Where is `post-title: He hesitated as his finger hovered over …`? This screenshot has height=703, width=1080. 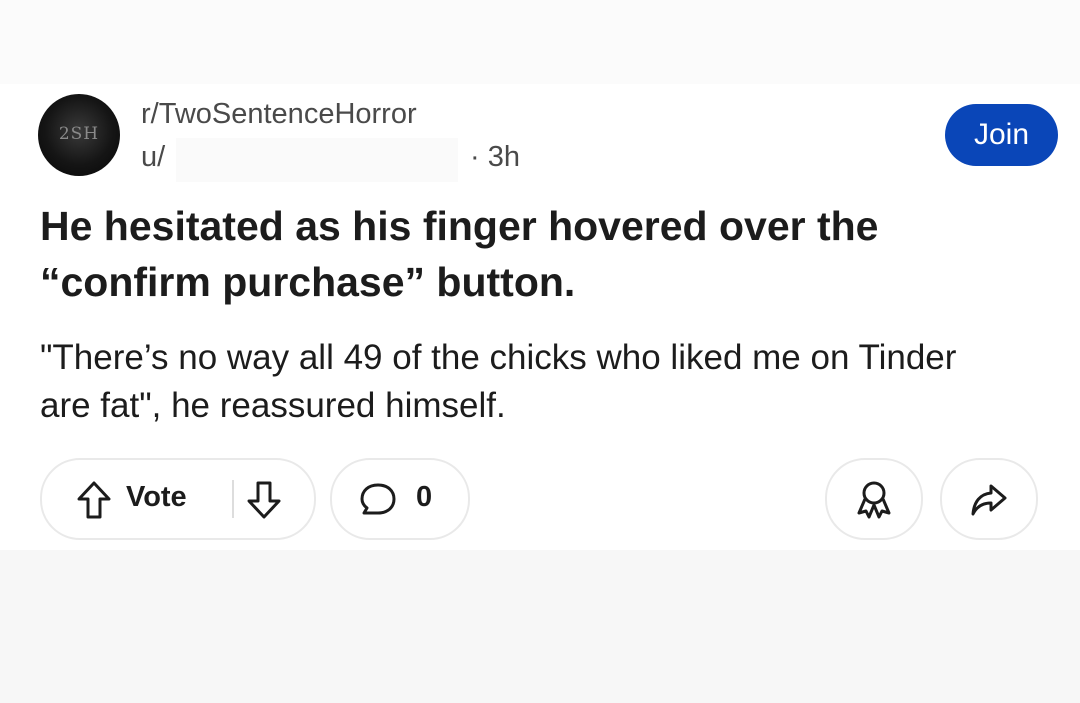 post-title: He hesitated as his finger hovered over … is located at coordinates (520, 254).